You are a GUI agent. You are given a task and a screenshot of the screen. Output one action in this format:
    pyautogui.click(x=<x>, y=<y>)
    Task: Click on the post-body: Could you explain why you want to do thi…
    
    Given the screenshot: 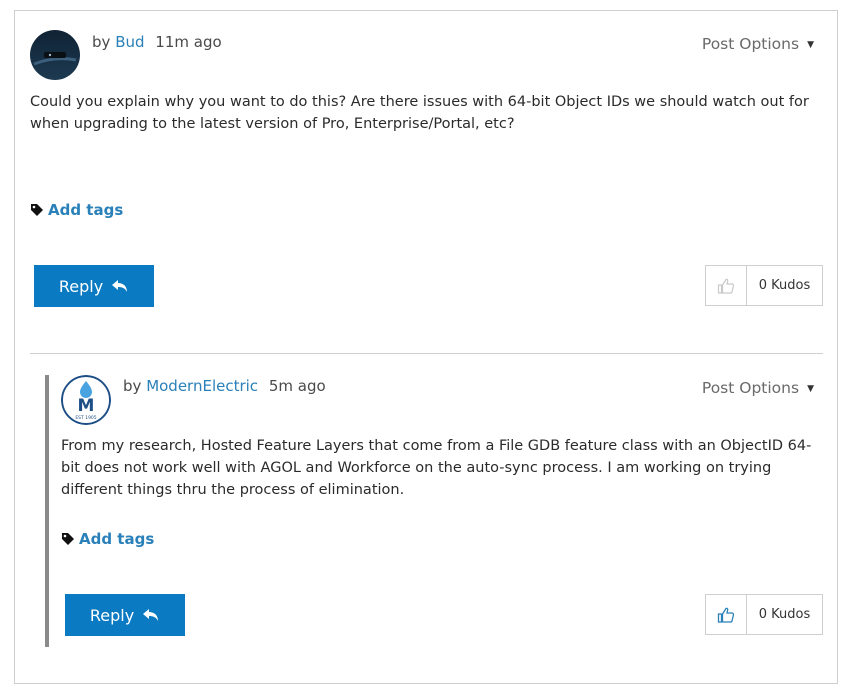 What is the action you would take?
    pyautogui.click(x=419, y=113)
    